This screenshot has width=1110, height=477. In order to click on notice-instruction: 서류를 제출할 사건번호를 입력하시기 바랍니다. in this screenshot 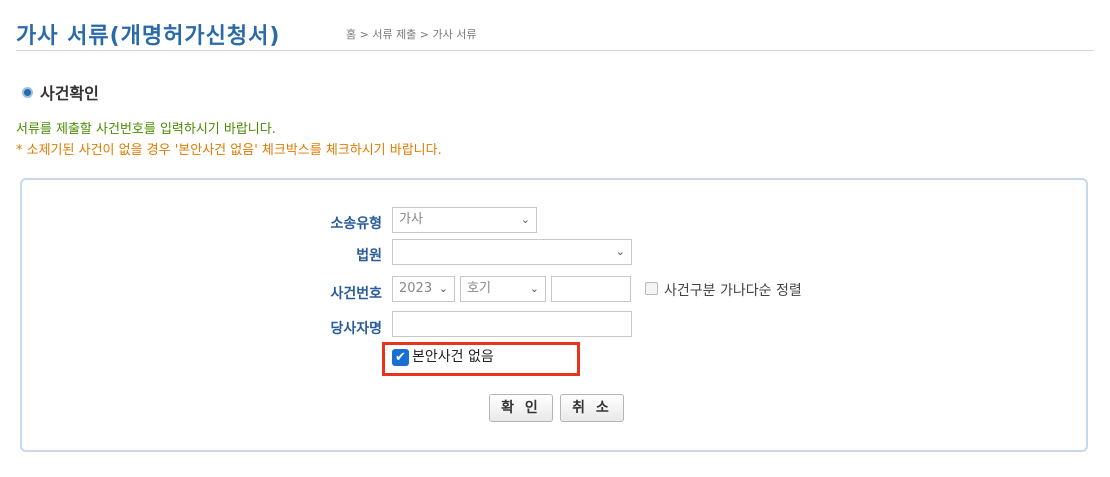, I will do `click(146, 129)`.